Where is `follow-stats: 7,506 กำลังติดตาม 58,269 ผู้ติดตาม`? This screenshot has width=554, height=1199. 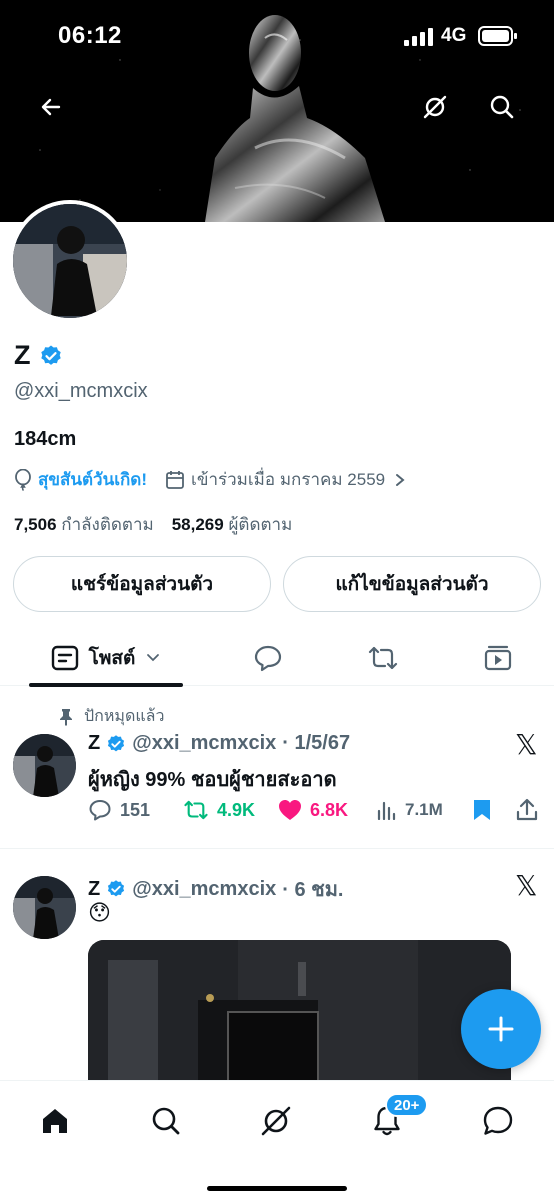 follow-stats: 7,506 กำลังติดตาม 58,269 ผู้ติดตาม is located at coordinates (153, 524).